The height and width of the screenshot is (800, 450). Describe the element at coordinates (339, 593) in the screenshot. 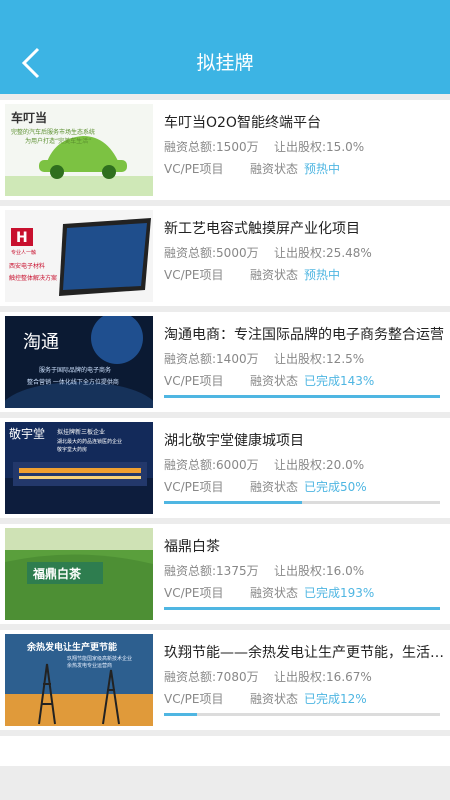

I see `status-badge: 已完成193%` at that location.